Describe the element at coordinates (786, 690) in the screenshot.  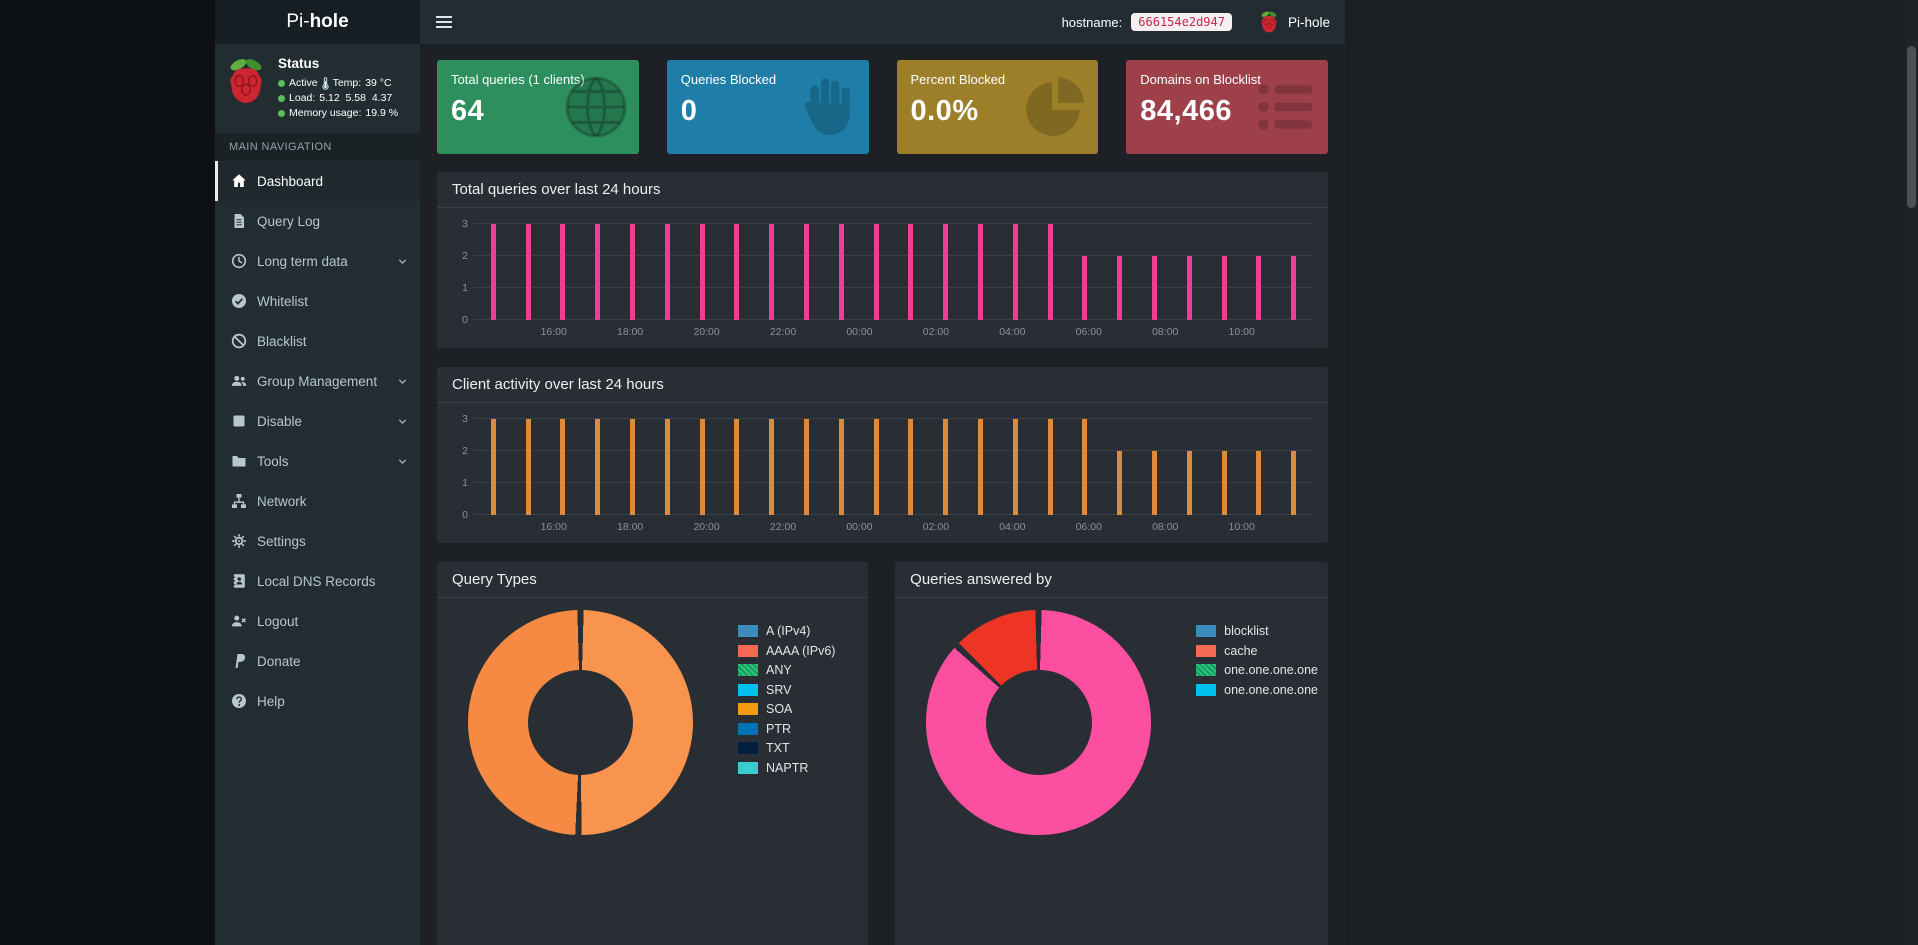
I see `legend-item-srv: SRV` at that location.